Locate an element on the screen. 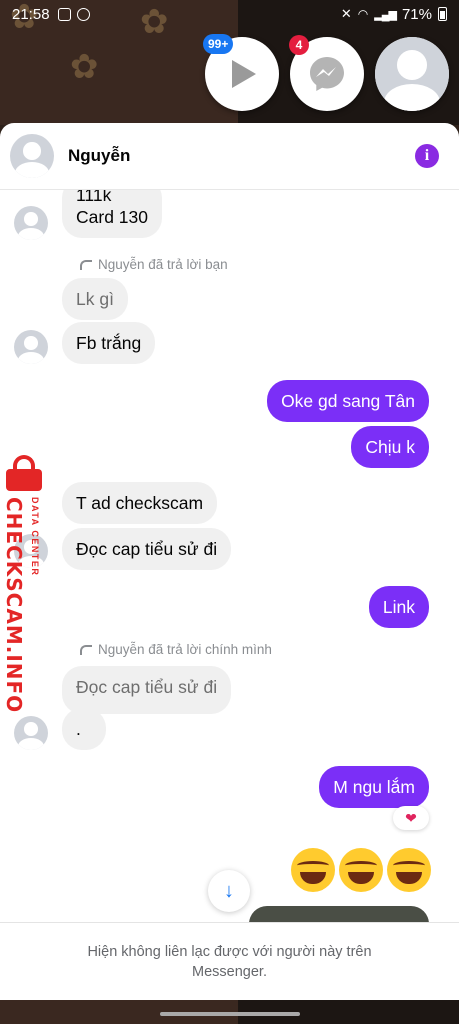 This screenshot has width=459, height=1024. lock-icon is located at coordinates (24, 473).